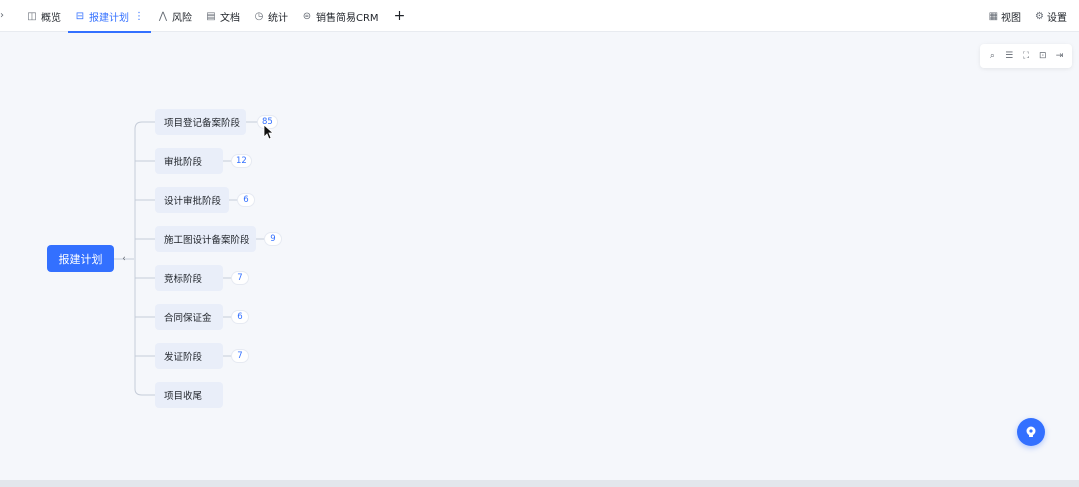 The height and width of the screenshot is (487, 1079). What do you see at coordinates (189, 317) in the screenshot?
I see `mindmap-node: 合同保证金` at bounding box center [189, 317].